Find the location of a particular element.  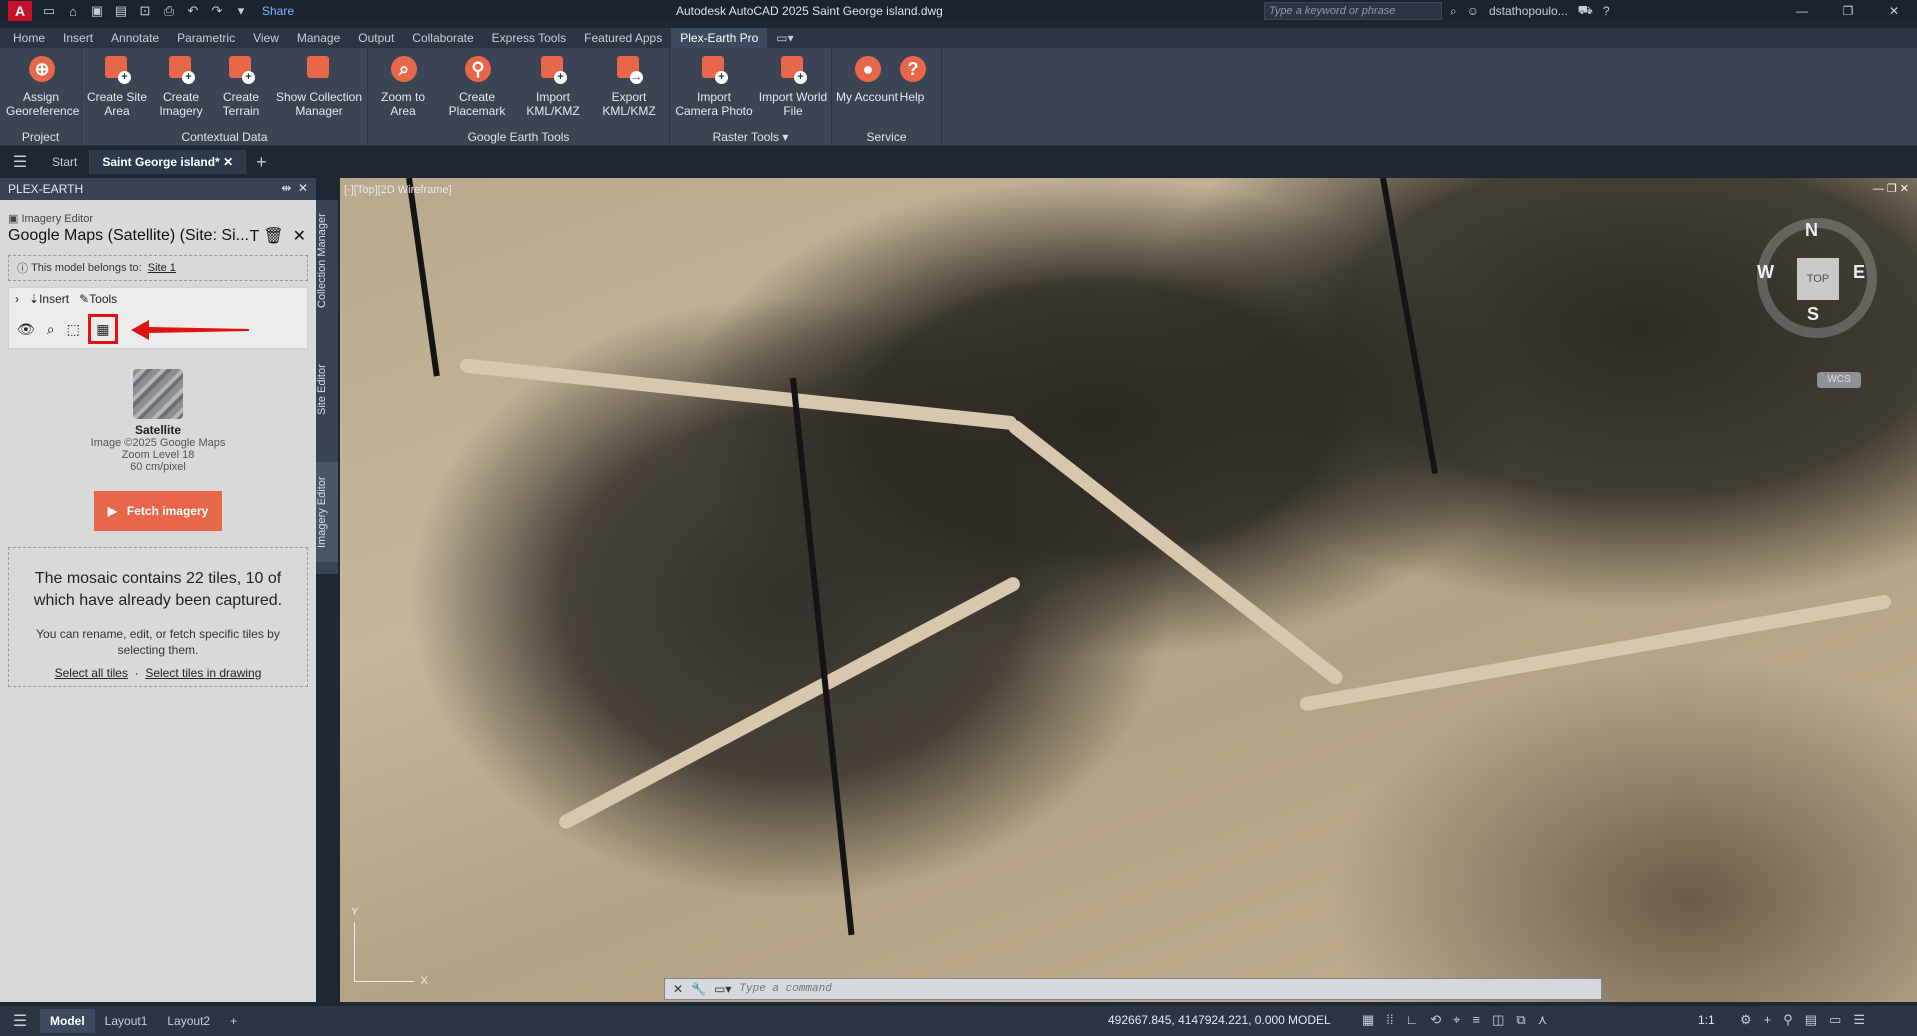

model-space-toggle: MODEL is located at coordinates (1309, 1020).